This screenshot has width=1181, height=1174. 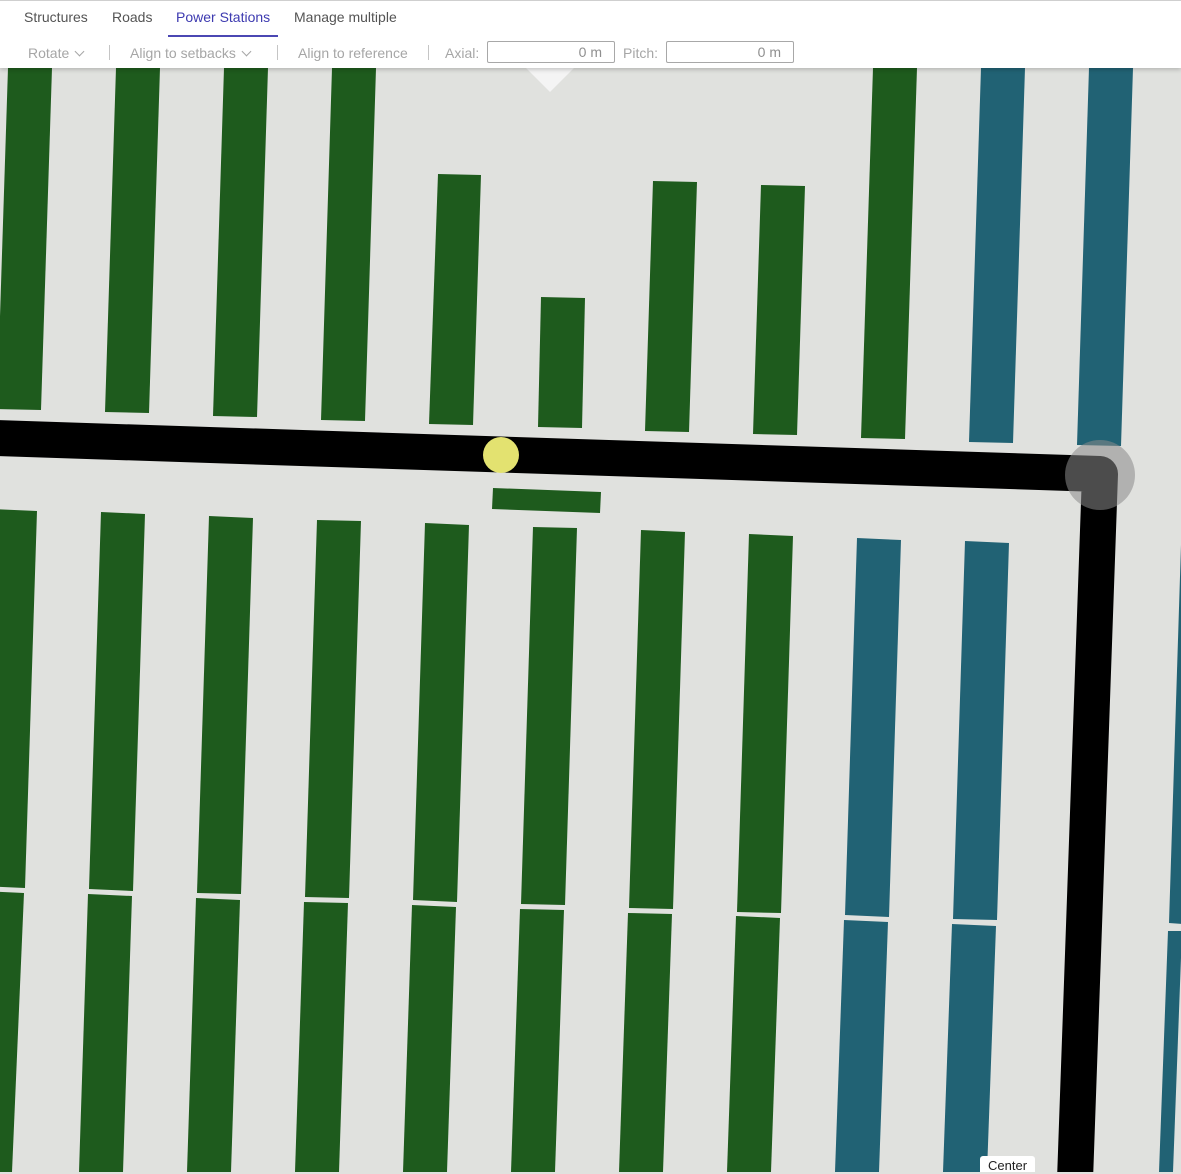 I want to click on tab-structures: Structures, so click(x=56, y=18).